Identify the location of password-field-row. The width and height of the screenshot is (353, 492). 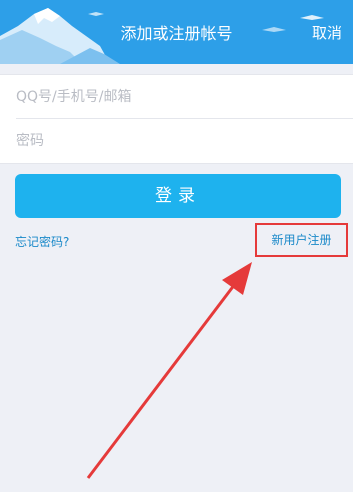
(176, 141).